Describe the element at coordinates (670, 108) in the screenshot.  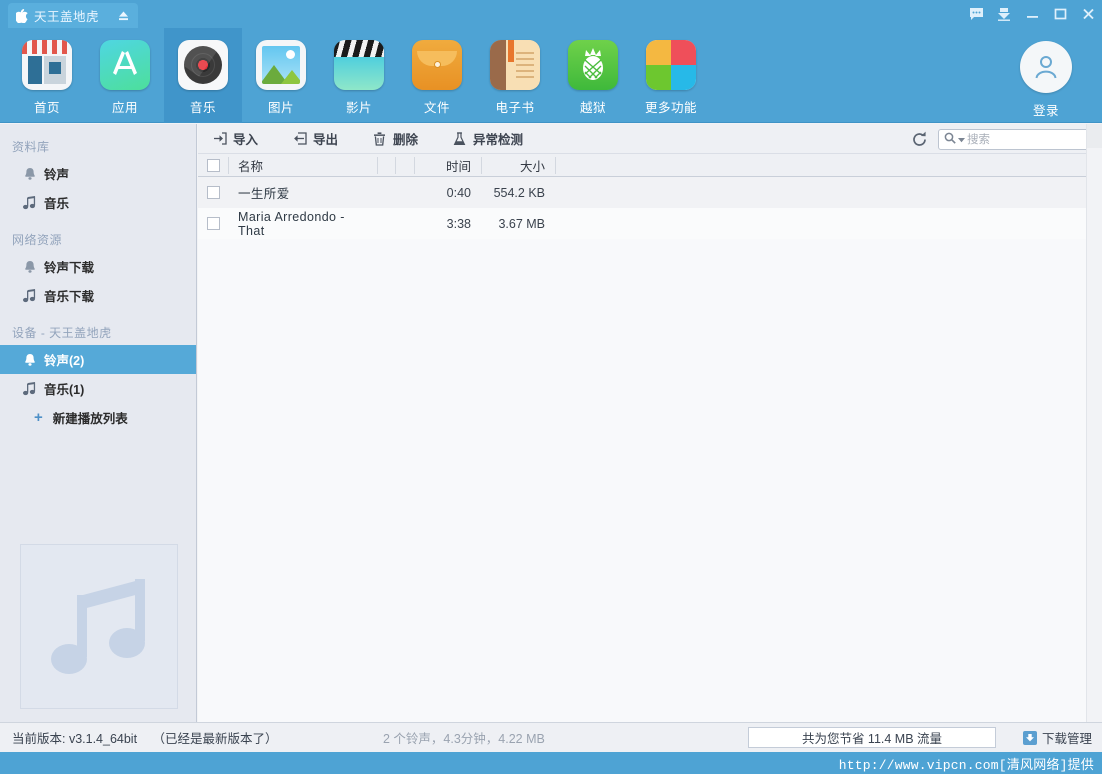
I see `nav-label: 更多功能` at that location.